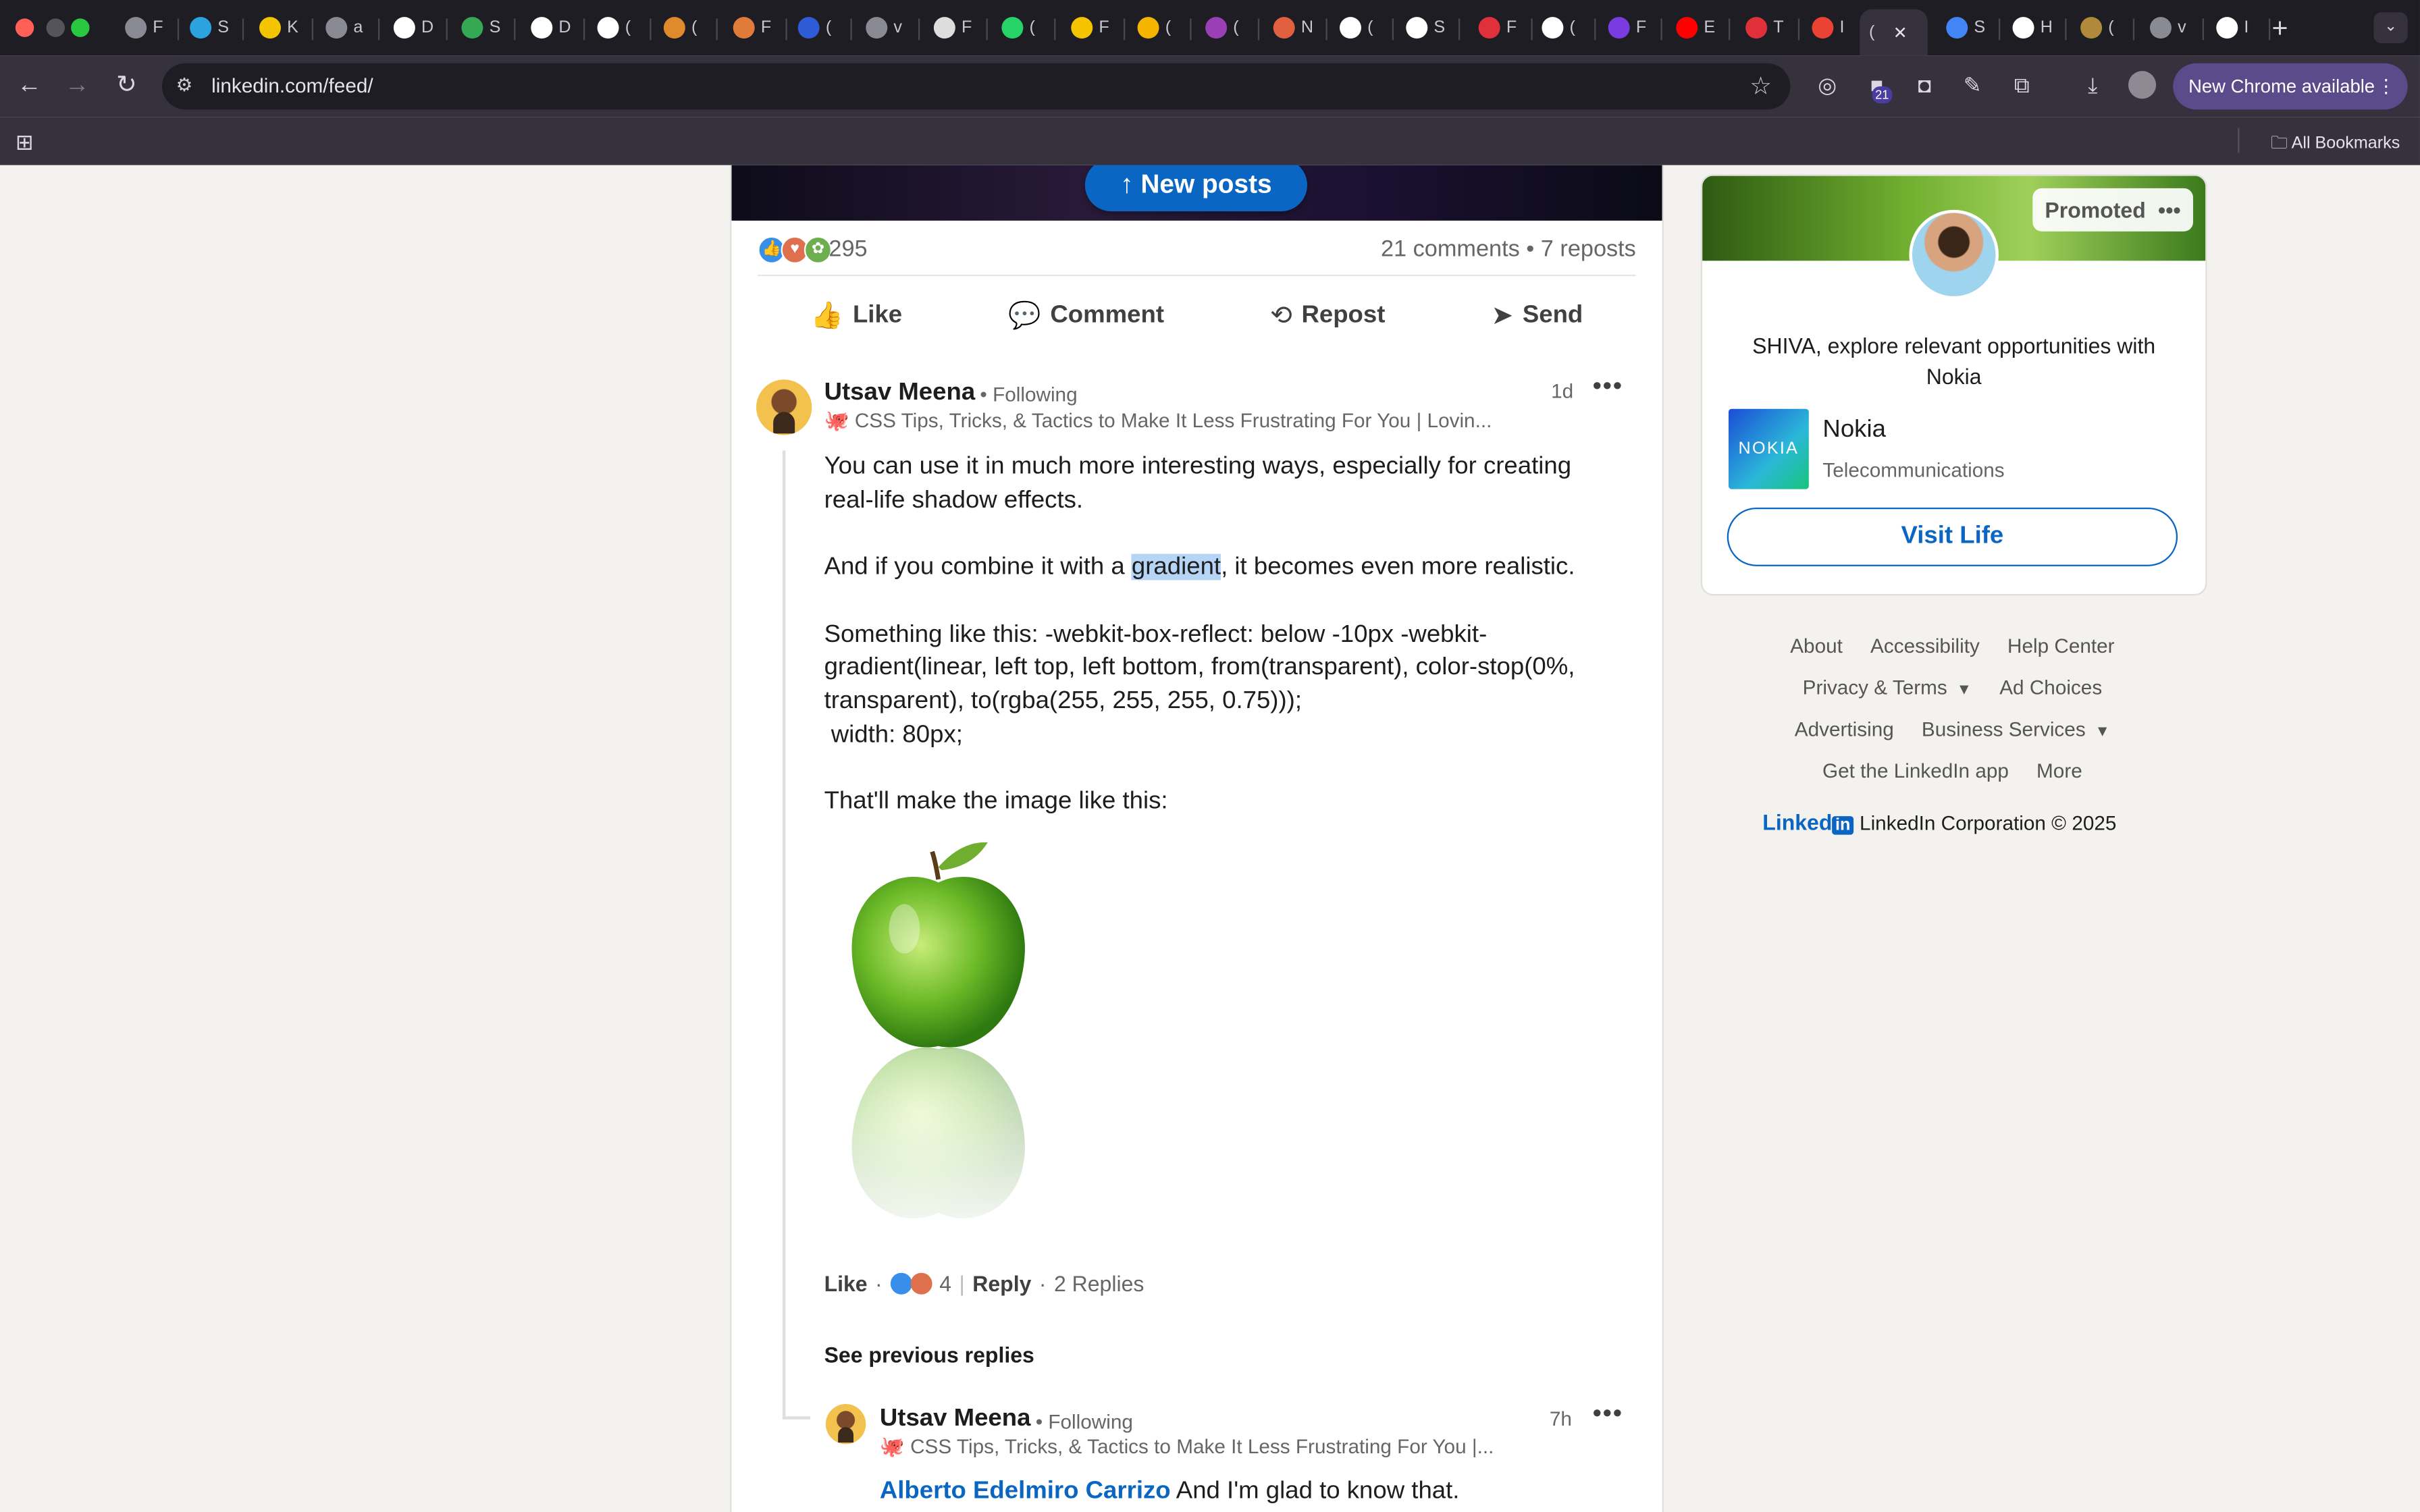  I want to click on browser-tab: a, so click(346, 27).